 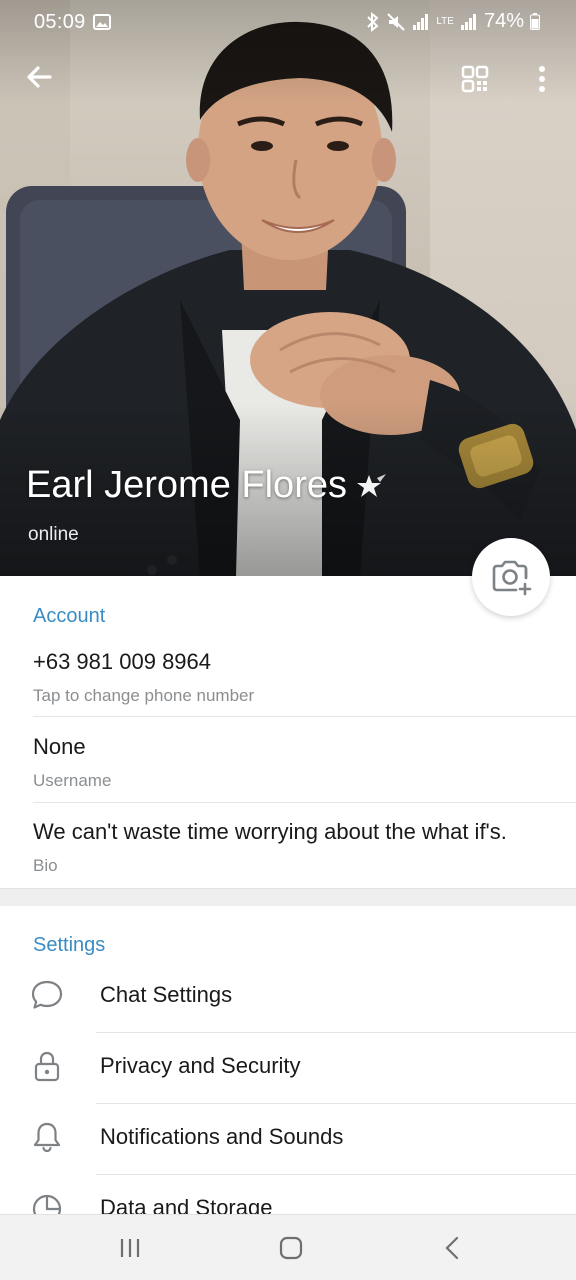 What do you see at coordinates (503, 21) in the screenshot?
I see `battery-percent: 74%` at bounding box center [503, 21].